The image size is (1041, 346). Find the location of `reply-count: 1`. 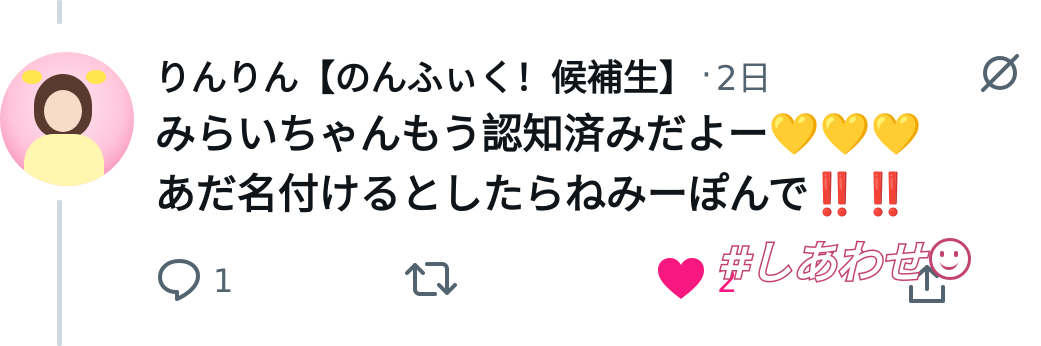

reply-count: 1 is located at coordinates (223, 281).